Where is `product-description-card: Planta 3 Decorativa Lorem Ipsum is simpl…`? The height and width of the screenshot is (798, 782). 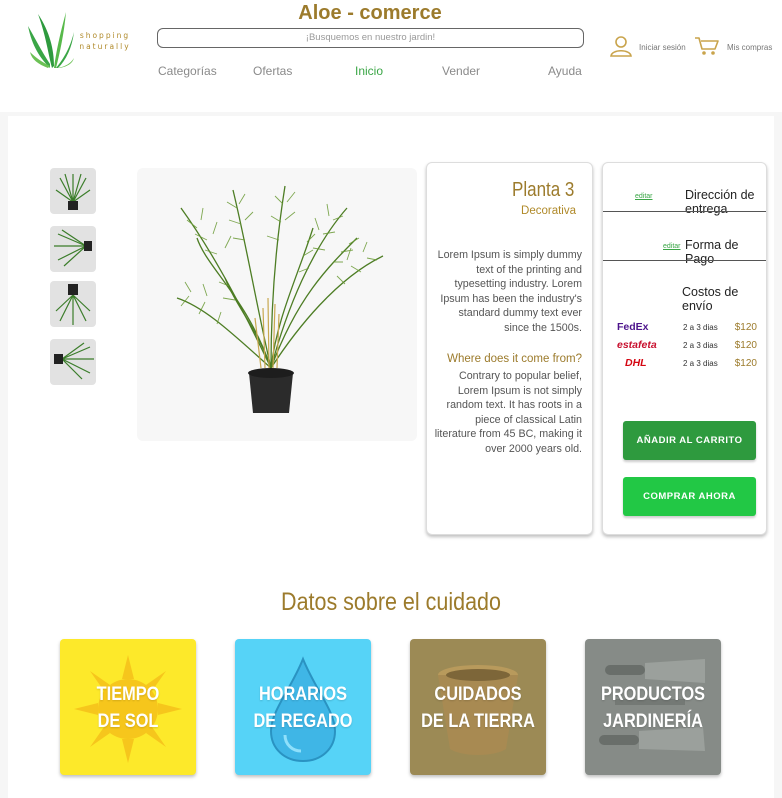
product-description-card: Planta 3 Decorativa Lorem Ipsum is simpl… is located at coordinates (509, 348).